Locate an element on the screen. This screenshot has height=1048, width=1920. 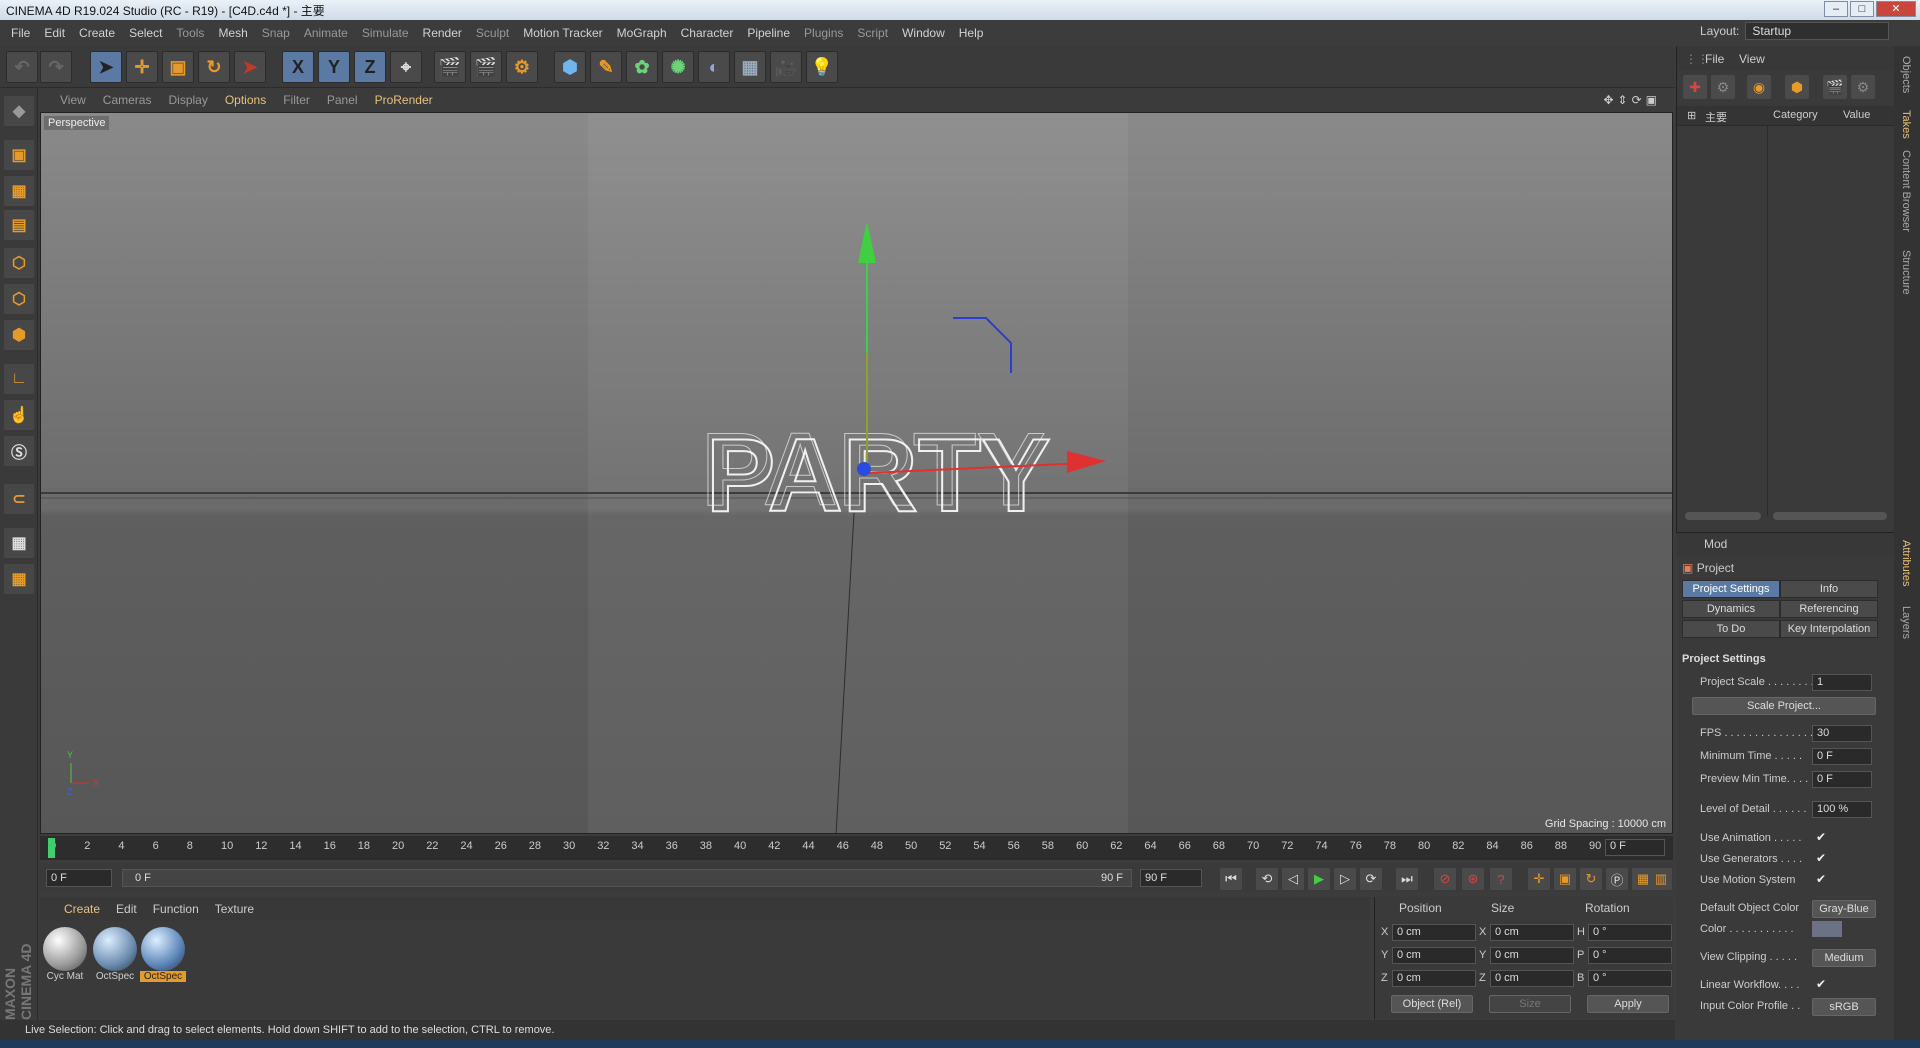
goto-start-icon: ⏮ is located at coordinates (1231, 879).